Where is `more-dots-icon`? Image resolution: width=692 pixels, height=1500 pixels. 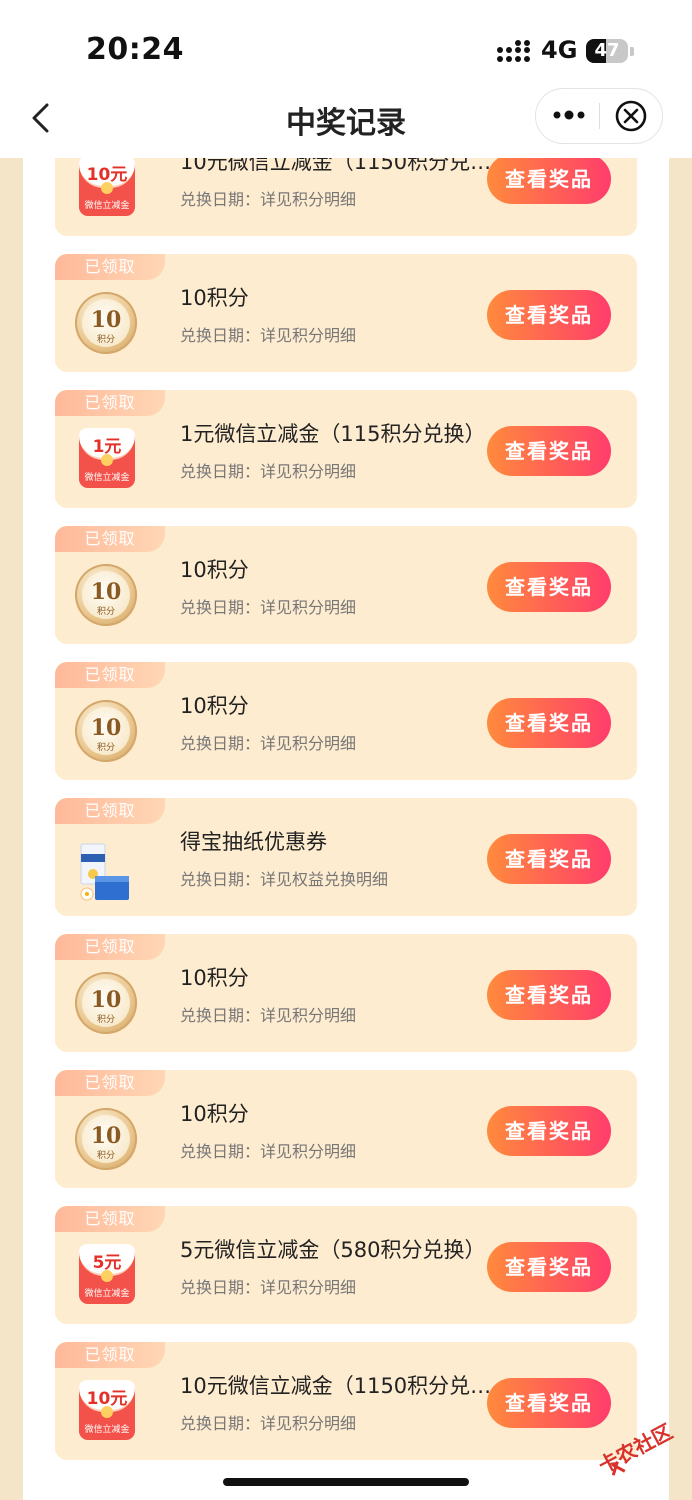 more-dots-icon is located at coordinates (569, 115).